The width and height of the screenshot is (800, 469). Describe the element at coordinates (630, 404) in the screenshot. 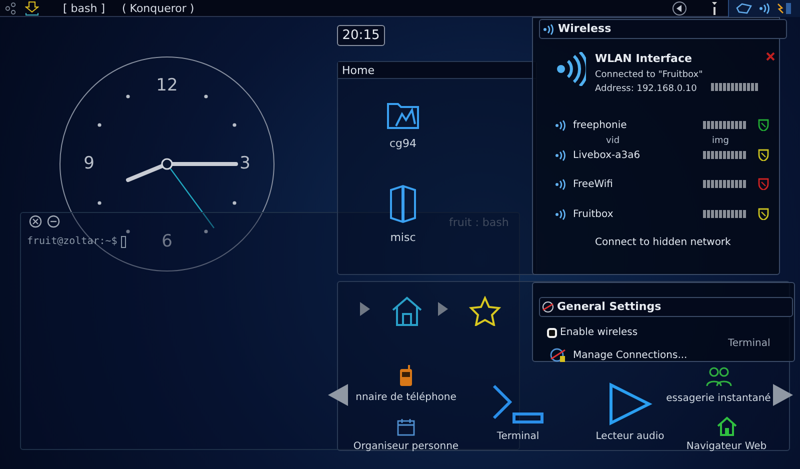

I see `play-icon` at that location.